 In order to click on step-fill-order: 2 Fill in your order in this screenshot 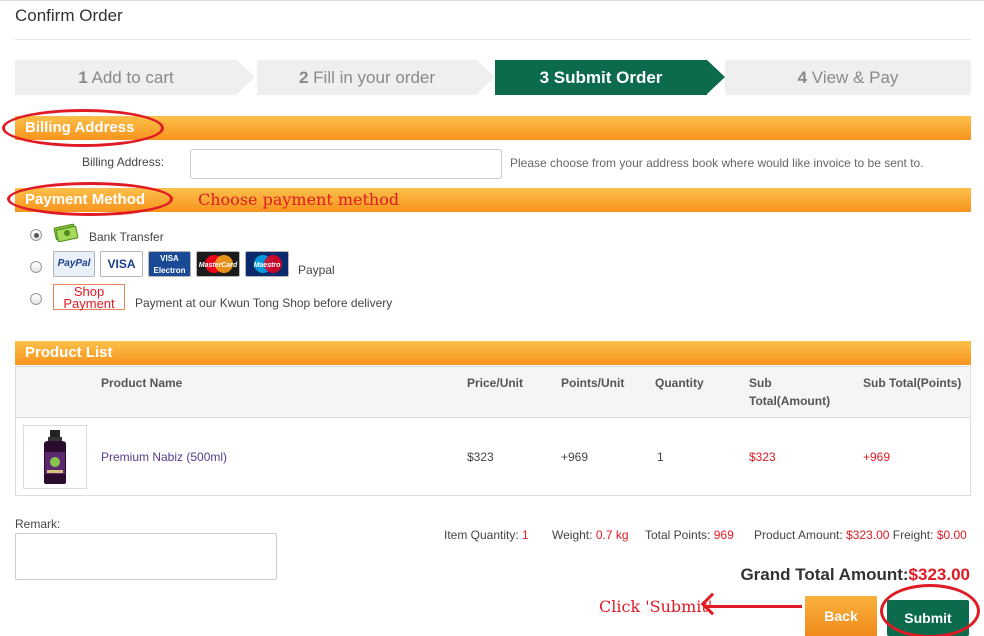, I will do `click(366, 77)`.